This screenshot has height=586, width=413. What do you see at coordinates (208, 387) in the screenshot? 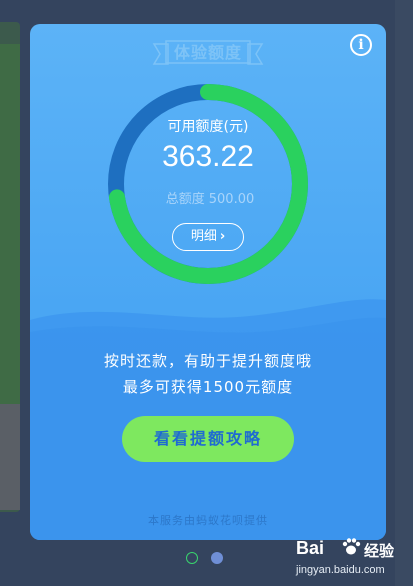
I see `max-limit-message: 最多可获得1500元额度` at bounding box center [208, 387].